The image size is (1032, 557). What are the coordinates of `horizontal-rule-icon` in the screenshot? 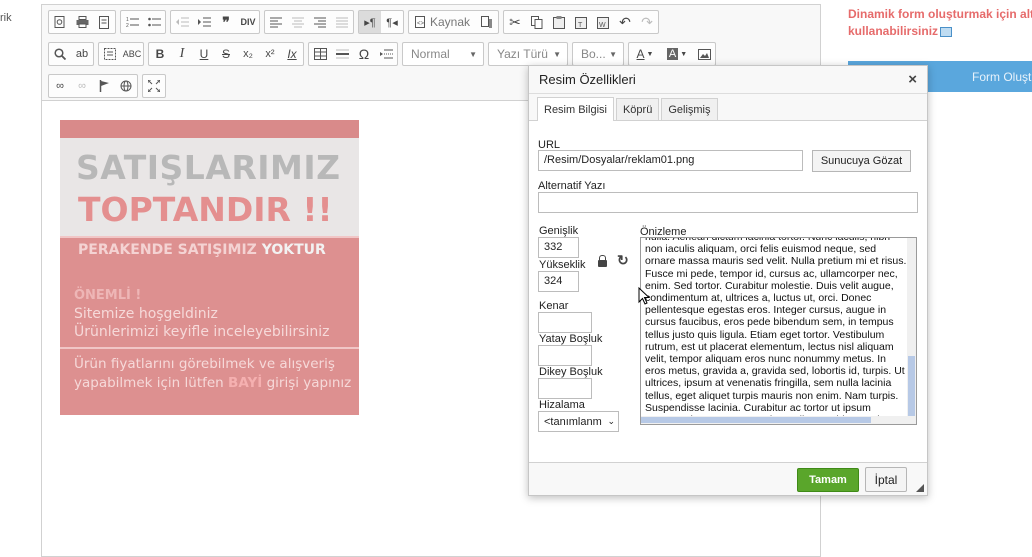 It's located at (342, 54).